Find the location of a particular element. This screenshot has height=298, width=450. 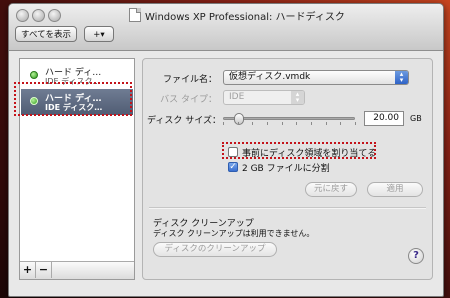

add-device-menu-button: +▾ is located at coordinates (99, 34).